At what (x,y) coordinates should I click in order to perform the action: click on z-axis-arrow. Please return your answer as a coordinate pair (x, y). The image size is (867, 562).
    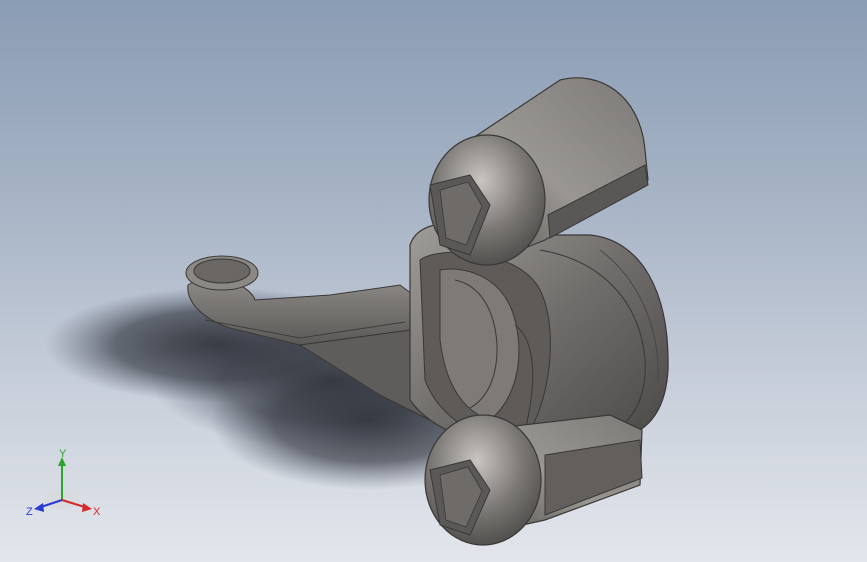
    Looking at the image, I should click on (39, 507).